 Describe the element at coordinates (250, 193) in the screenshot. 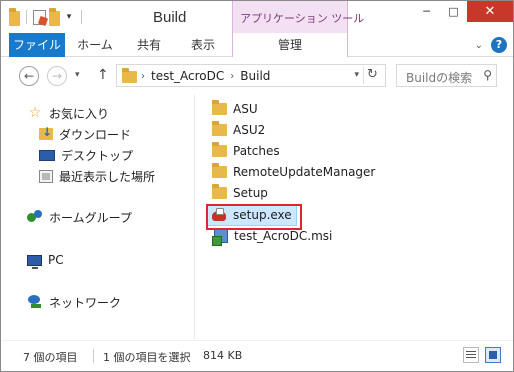

I see `file-name: Setup` at that location.